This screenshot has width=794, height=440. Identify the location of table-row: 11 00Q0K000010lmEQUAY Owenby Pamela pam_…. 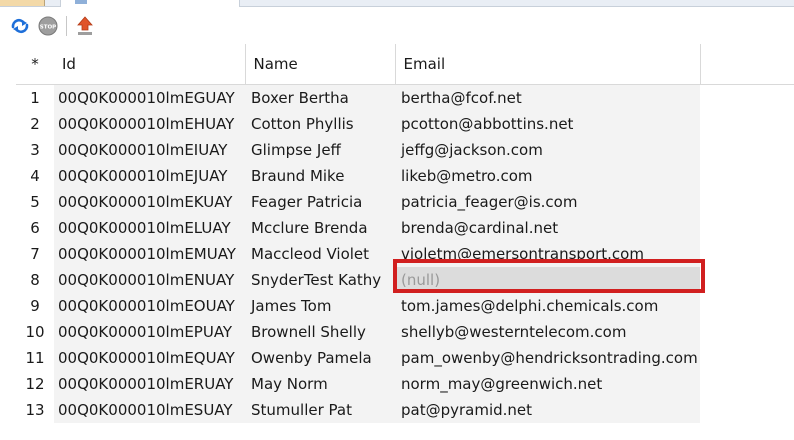
(405, 358).